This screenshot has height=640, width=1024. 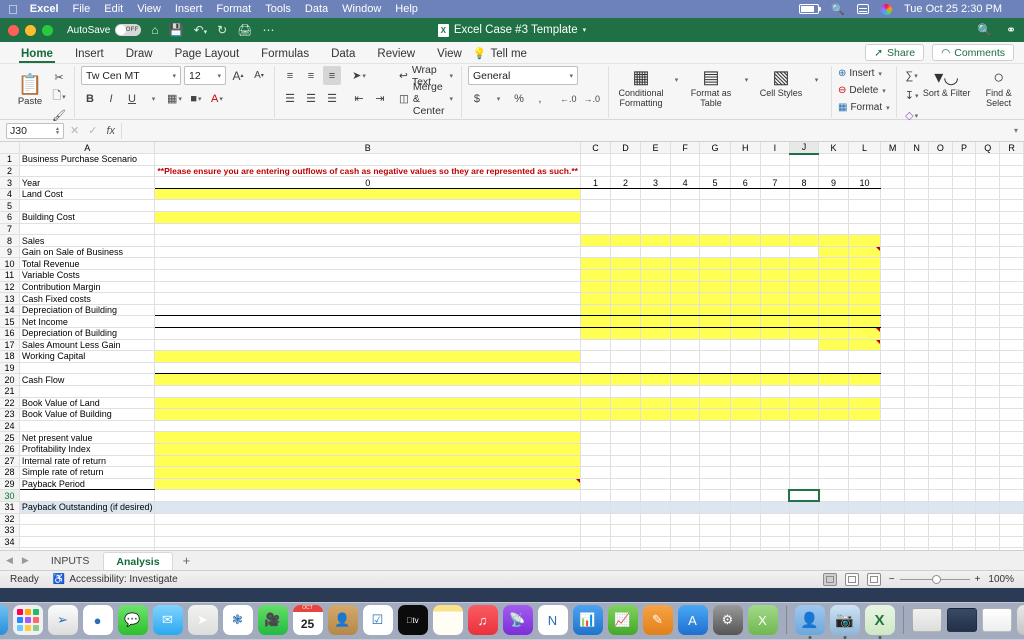 I want to click on cell-M31, so click(x=893, y=507).